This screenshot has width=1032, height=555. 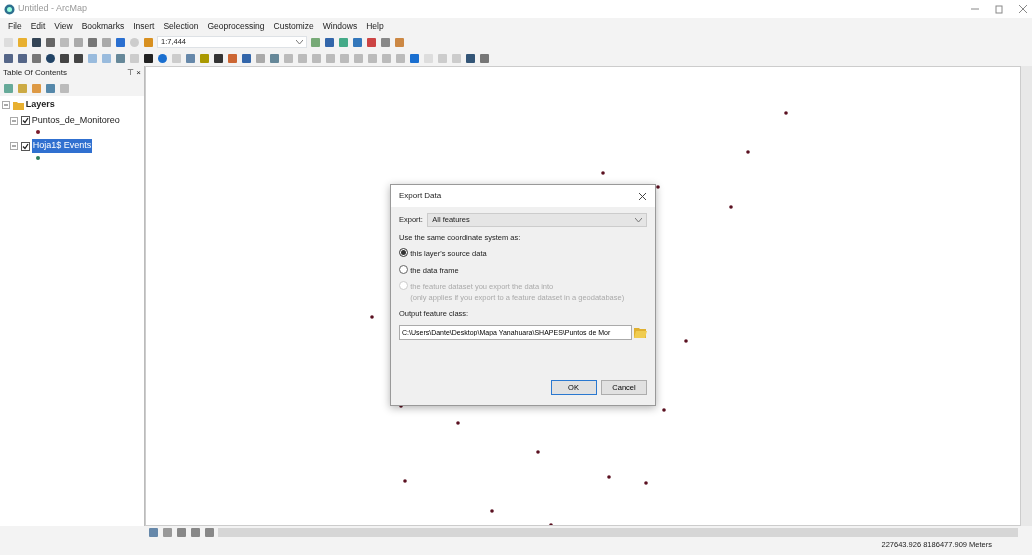 What do you see at coordinates (618, 532) in the screenshot?
I see `horizontal-scrollbar` at bounding box center [618, 532].